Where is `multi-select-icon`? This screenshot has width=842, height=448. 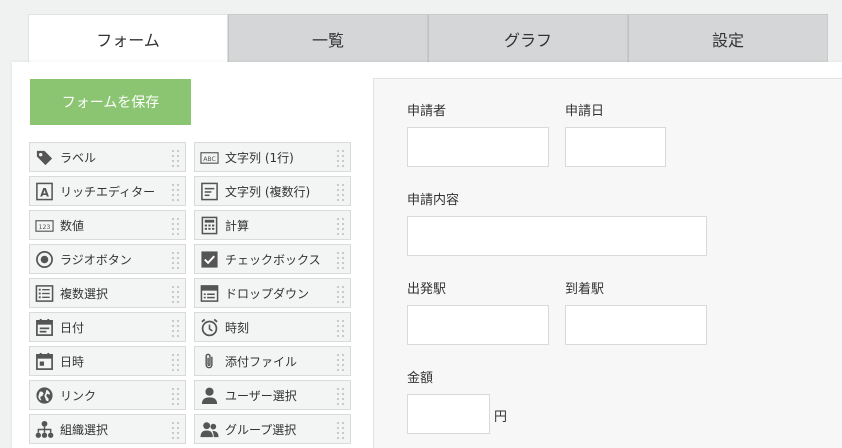
multi-select-icon is located at coordinates (44, 293).